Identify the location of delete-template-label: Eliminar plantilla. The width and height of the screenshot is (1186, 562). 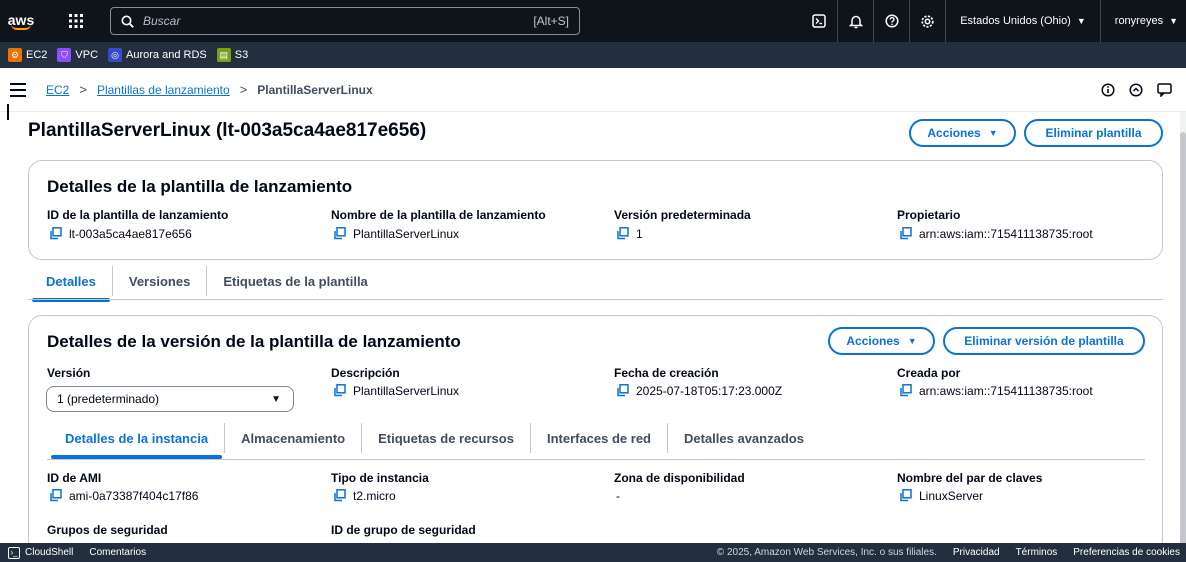
(1093, 133).